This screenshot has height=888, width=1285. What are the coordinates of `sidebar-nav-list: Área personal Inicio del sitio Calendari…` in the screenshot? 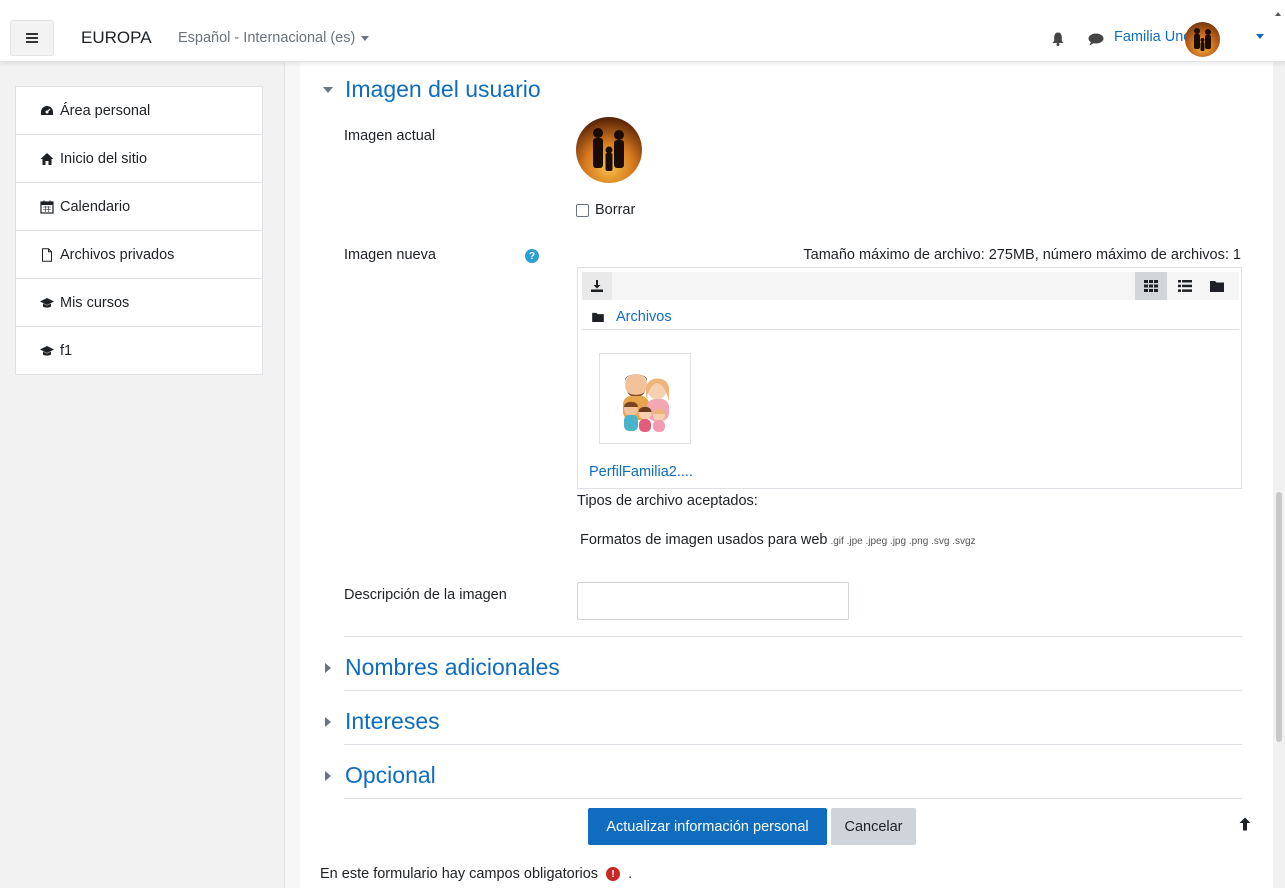 It's located at (139, 230).